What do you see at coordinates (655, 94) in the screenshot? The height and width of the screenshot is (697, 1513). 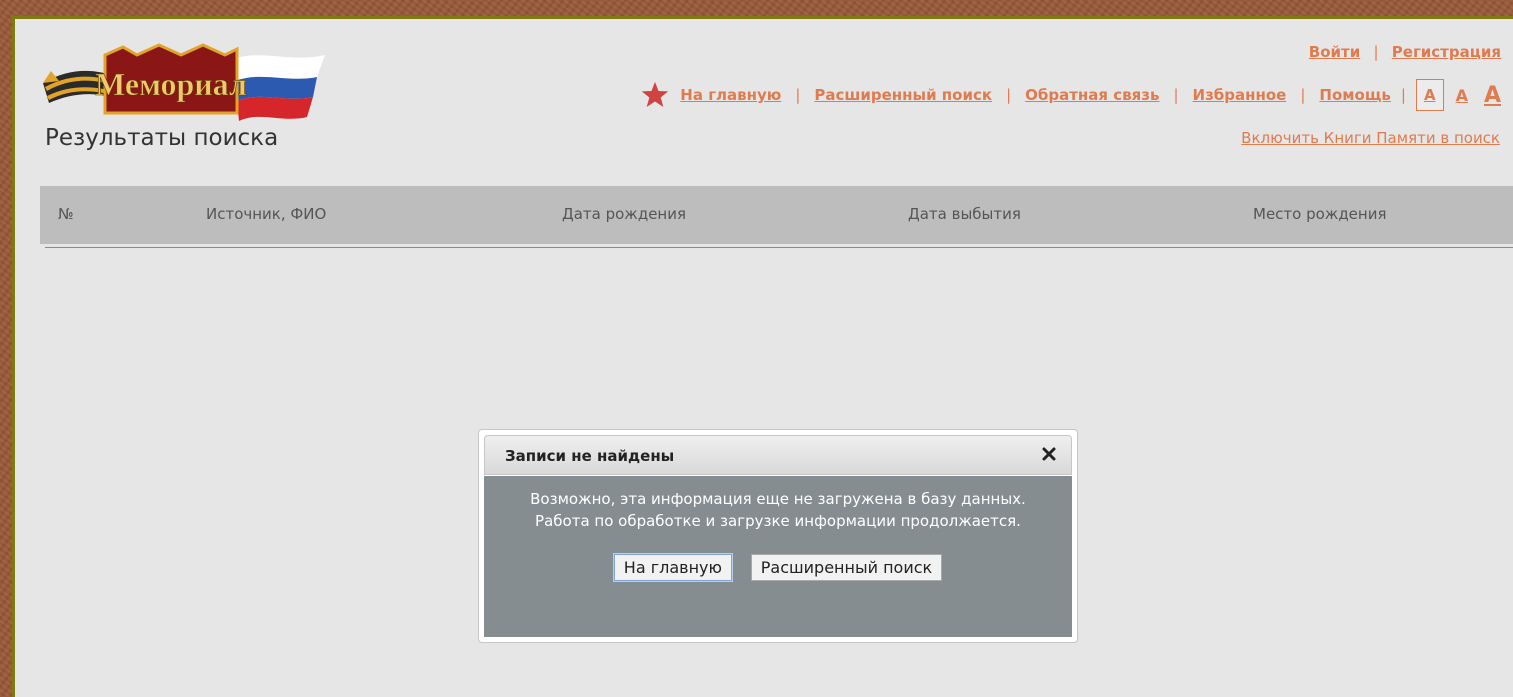 I see `star-icon` at bounding box center [655, 94].